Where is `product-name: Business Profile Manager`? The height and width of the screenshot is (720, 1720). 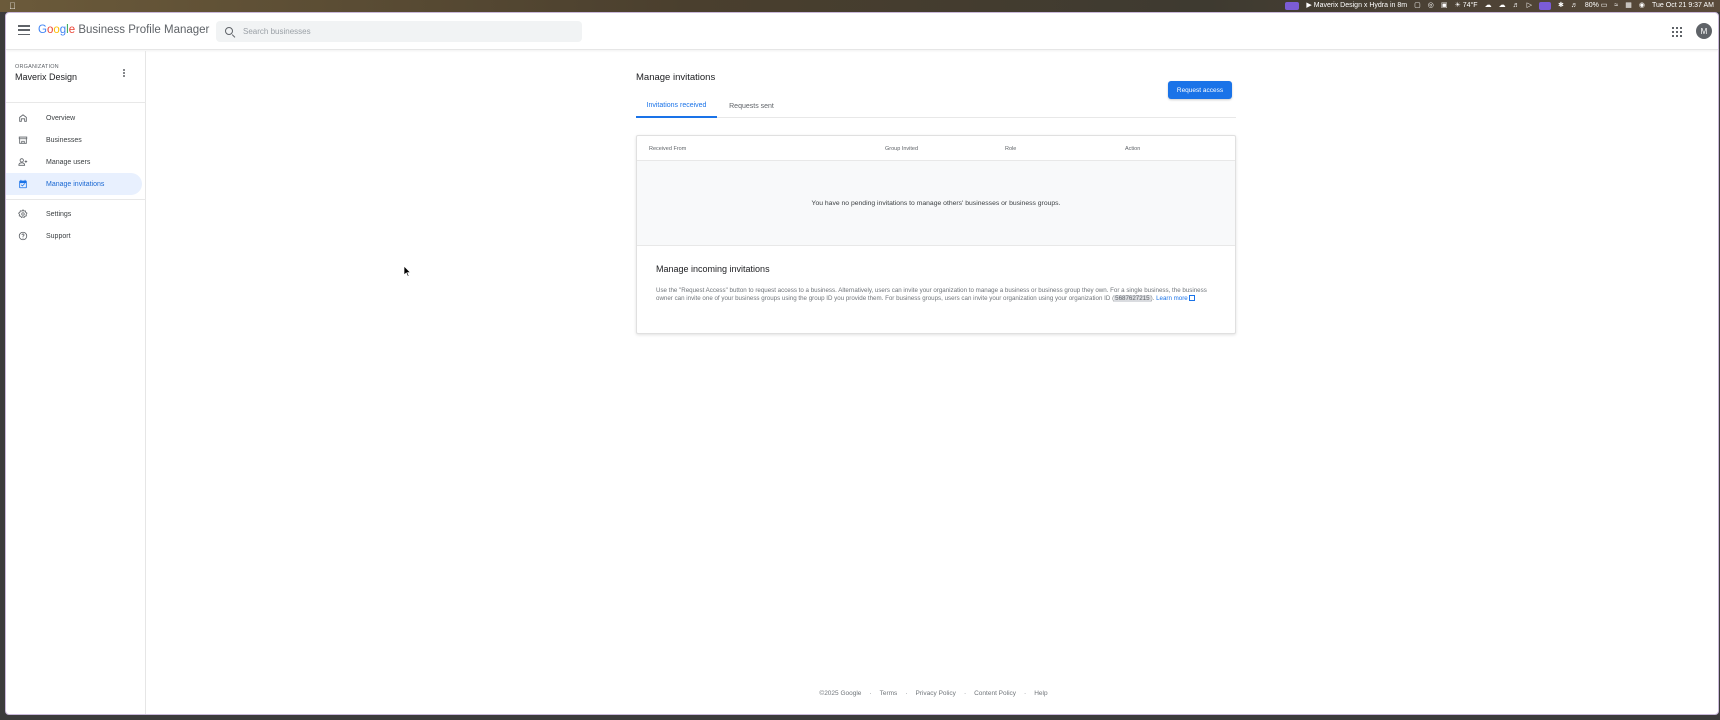
product-name: Business Profile Manager is located at coordinates (144, 30).